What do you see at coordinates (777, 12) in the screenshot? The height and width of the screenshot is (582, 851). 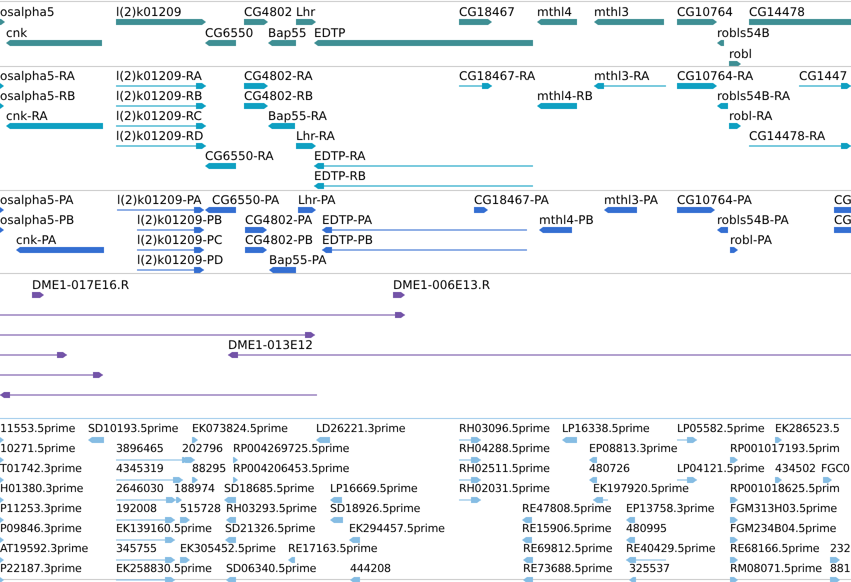 I see `feature-label: CG14478` at bounding box center [777, 12].